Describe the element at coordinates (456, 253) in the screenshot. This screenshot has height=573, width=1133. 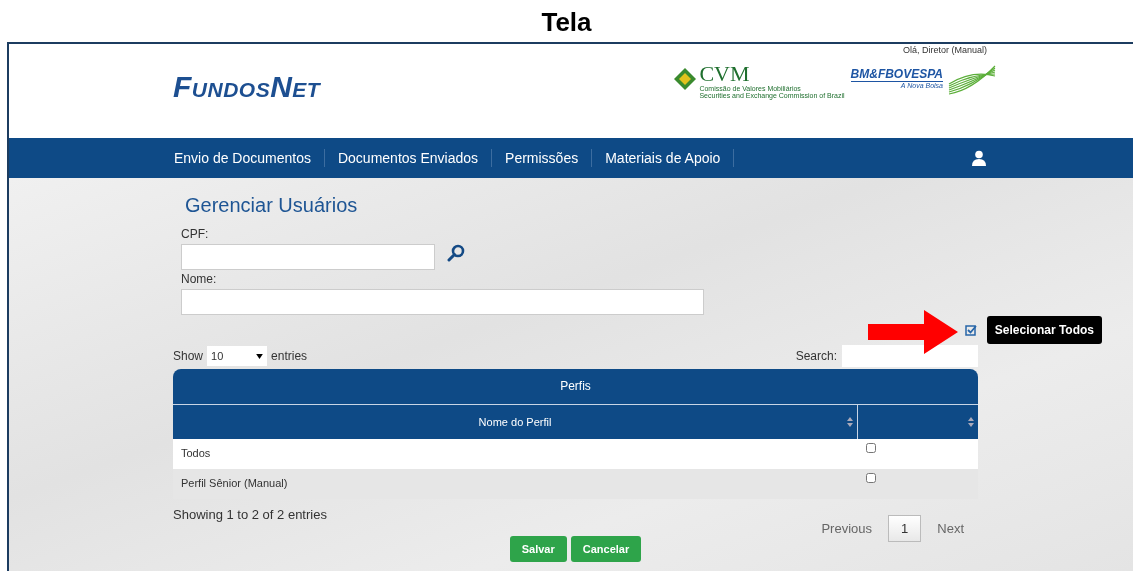
I see `search-icon` at that location.